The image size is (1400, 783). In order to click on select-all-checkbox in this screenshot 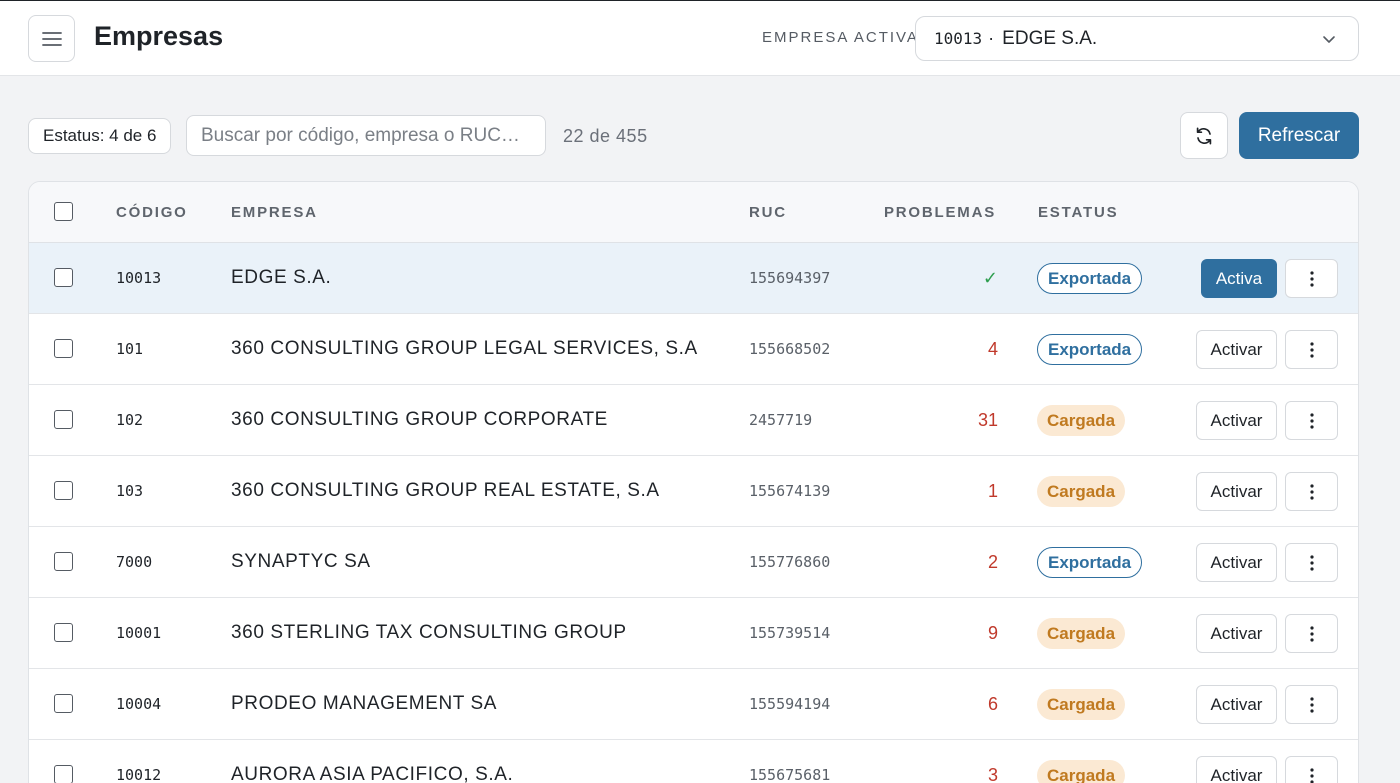, I will do `click(63, 211)`.